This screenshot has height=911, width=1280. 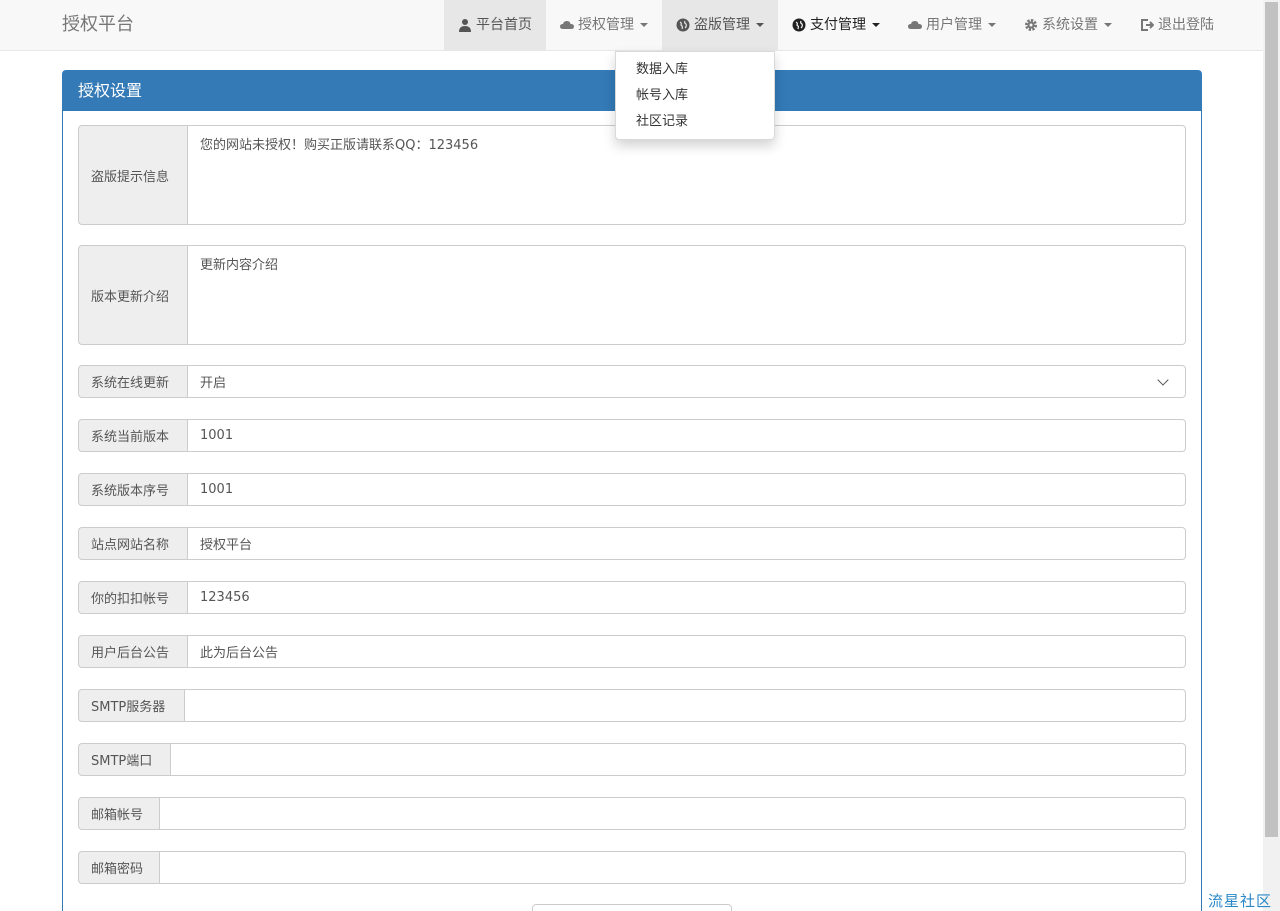 I want to click on main-nav: 平台首页 授权管理 盗版管理 支付管理 用户管理 系统设置 退出登陆, so click(x=836, y=25).